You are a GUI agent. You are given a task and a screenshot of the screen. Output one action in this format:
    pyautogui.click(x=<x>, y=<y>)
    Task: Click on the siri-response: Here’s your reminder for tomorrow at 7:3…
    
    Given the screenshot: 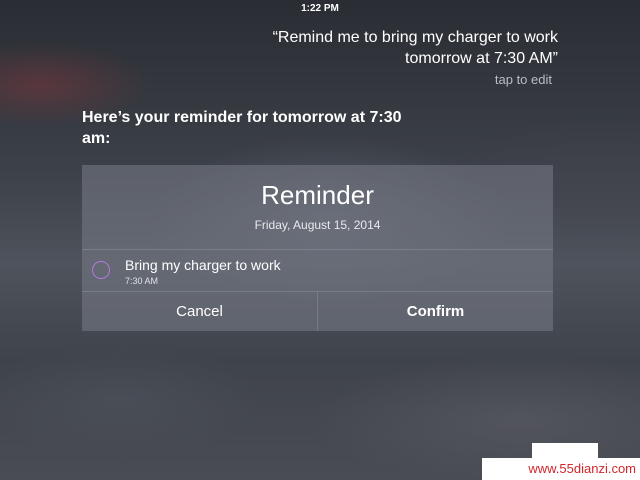 What is the action you would take?
    pyautogui.click(x=272, y=128)
    